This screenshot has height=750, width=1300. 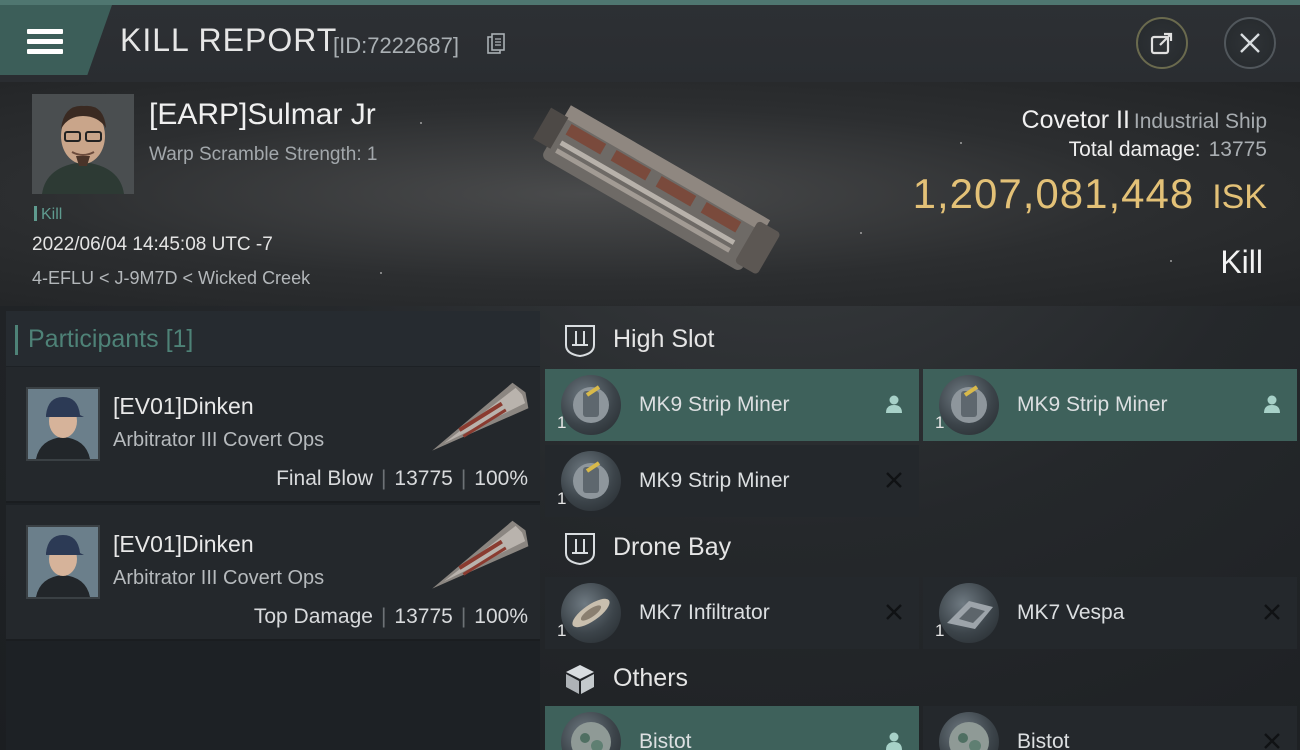 What do you see at coordinates (580, 341) in the screenshot?
I see `high-slot-icon` at bounding box center [580, 341].